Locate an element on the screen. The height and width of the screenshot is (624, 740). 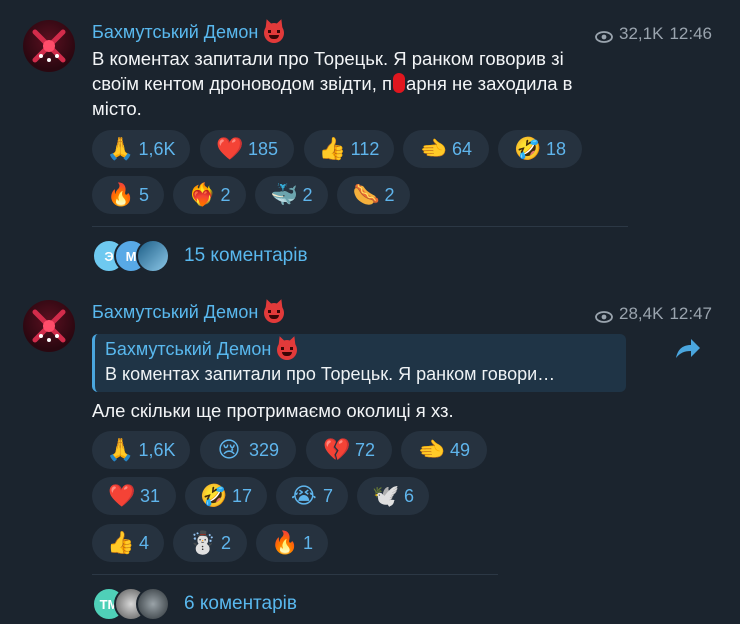
comments-count: 6 коментарів is located at coordinates (240, 603).